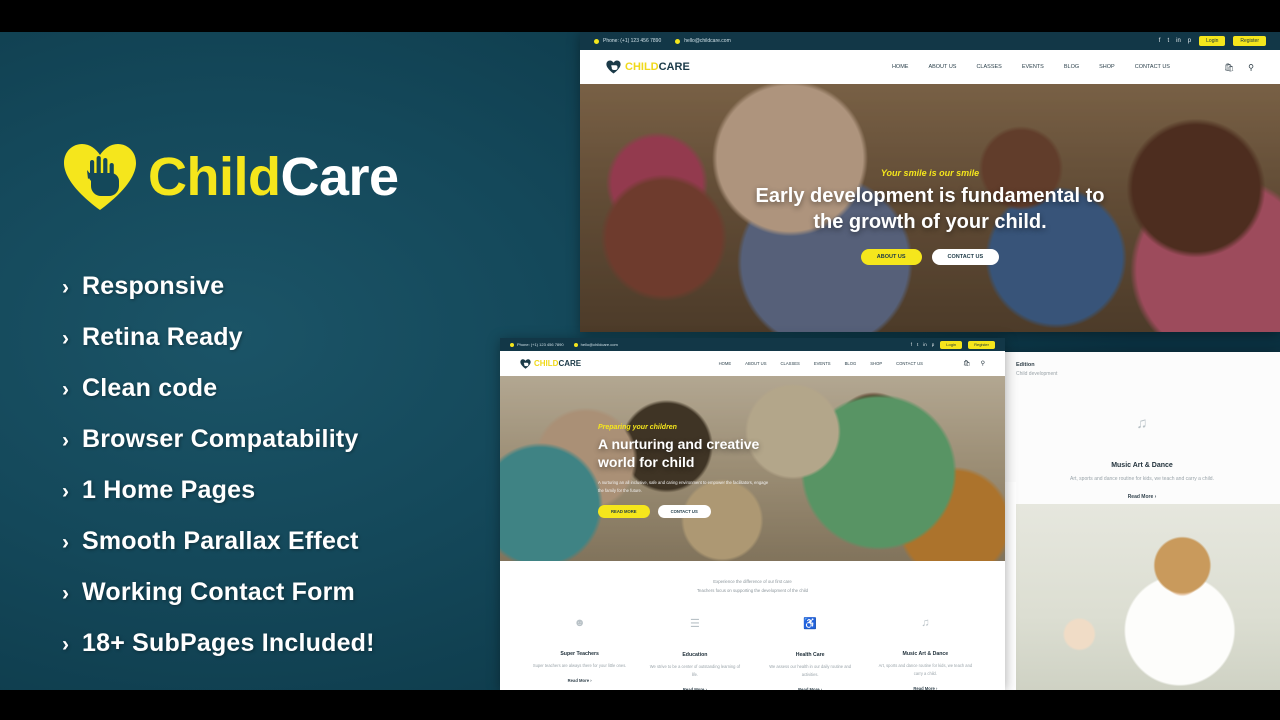 The height and width of the screenshot is (720, 1280). I want to click on feature-label: Working Contact Form, so click(218, 592).